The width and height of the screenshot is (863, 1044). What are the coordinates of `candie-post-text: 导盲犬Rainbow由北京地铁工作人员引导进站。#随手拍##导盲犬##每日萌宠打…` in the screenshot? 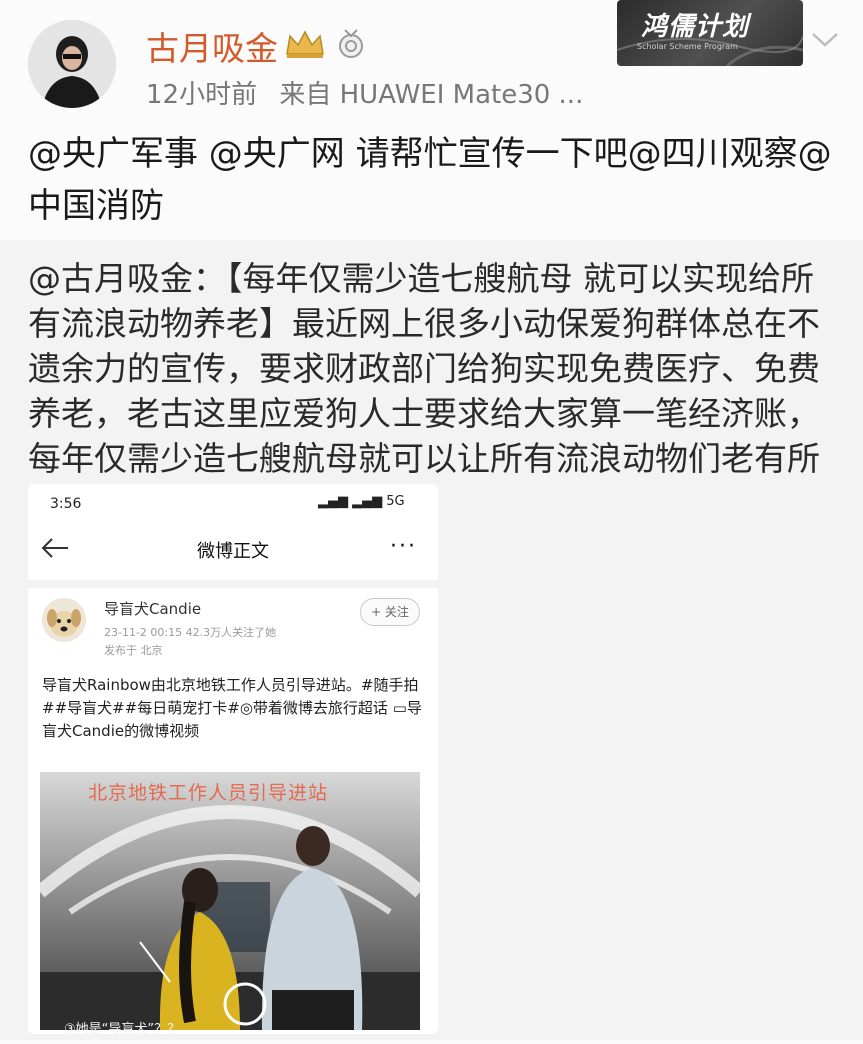 It's located at (232, 708).